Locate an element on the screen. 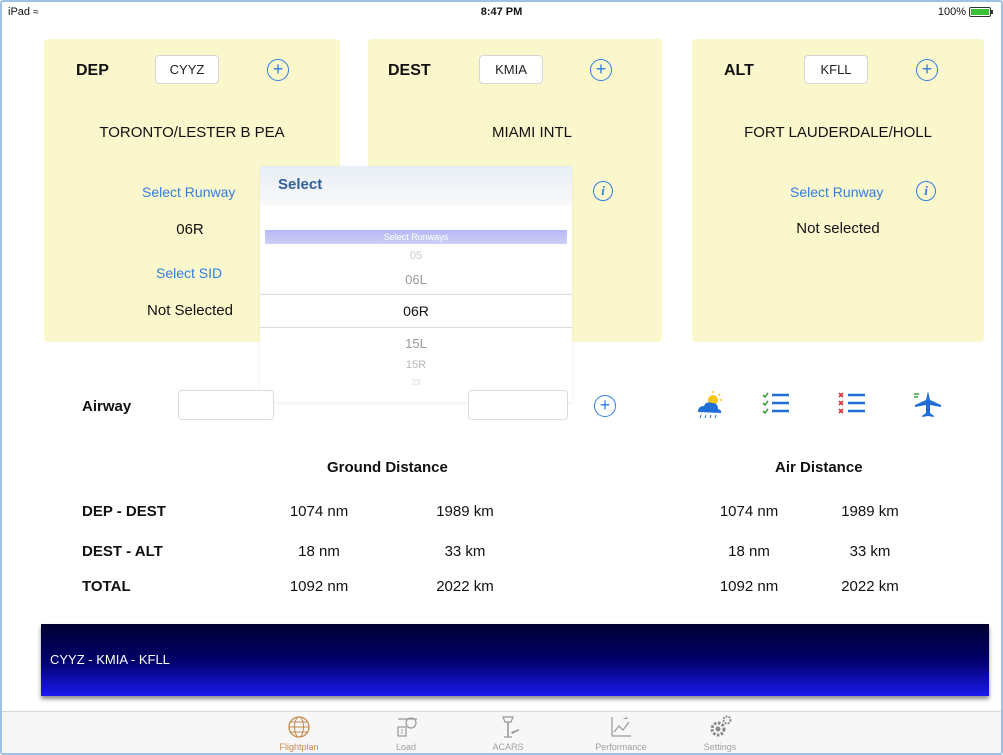 This screenshot has height=755, width=1003. dep-label: DEP is located at coordinates (92, 70).